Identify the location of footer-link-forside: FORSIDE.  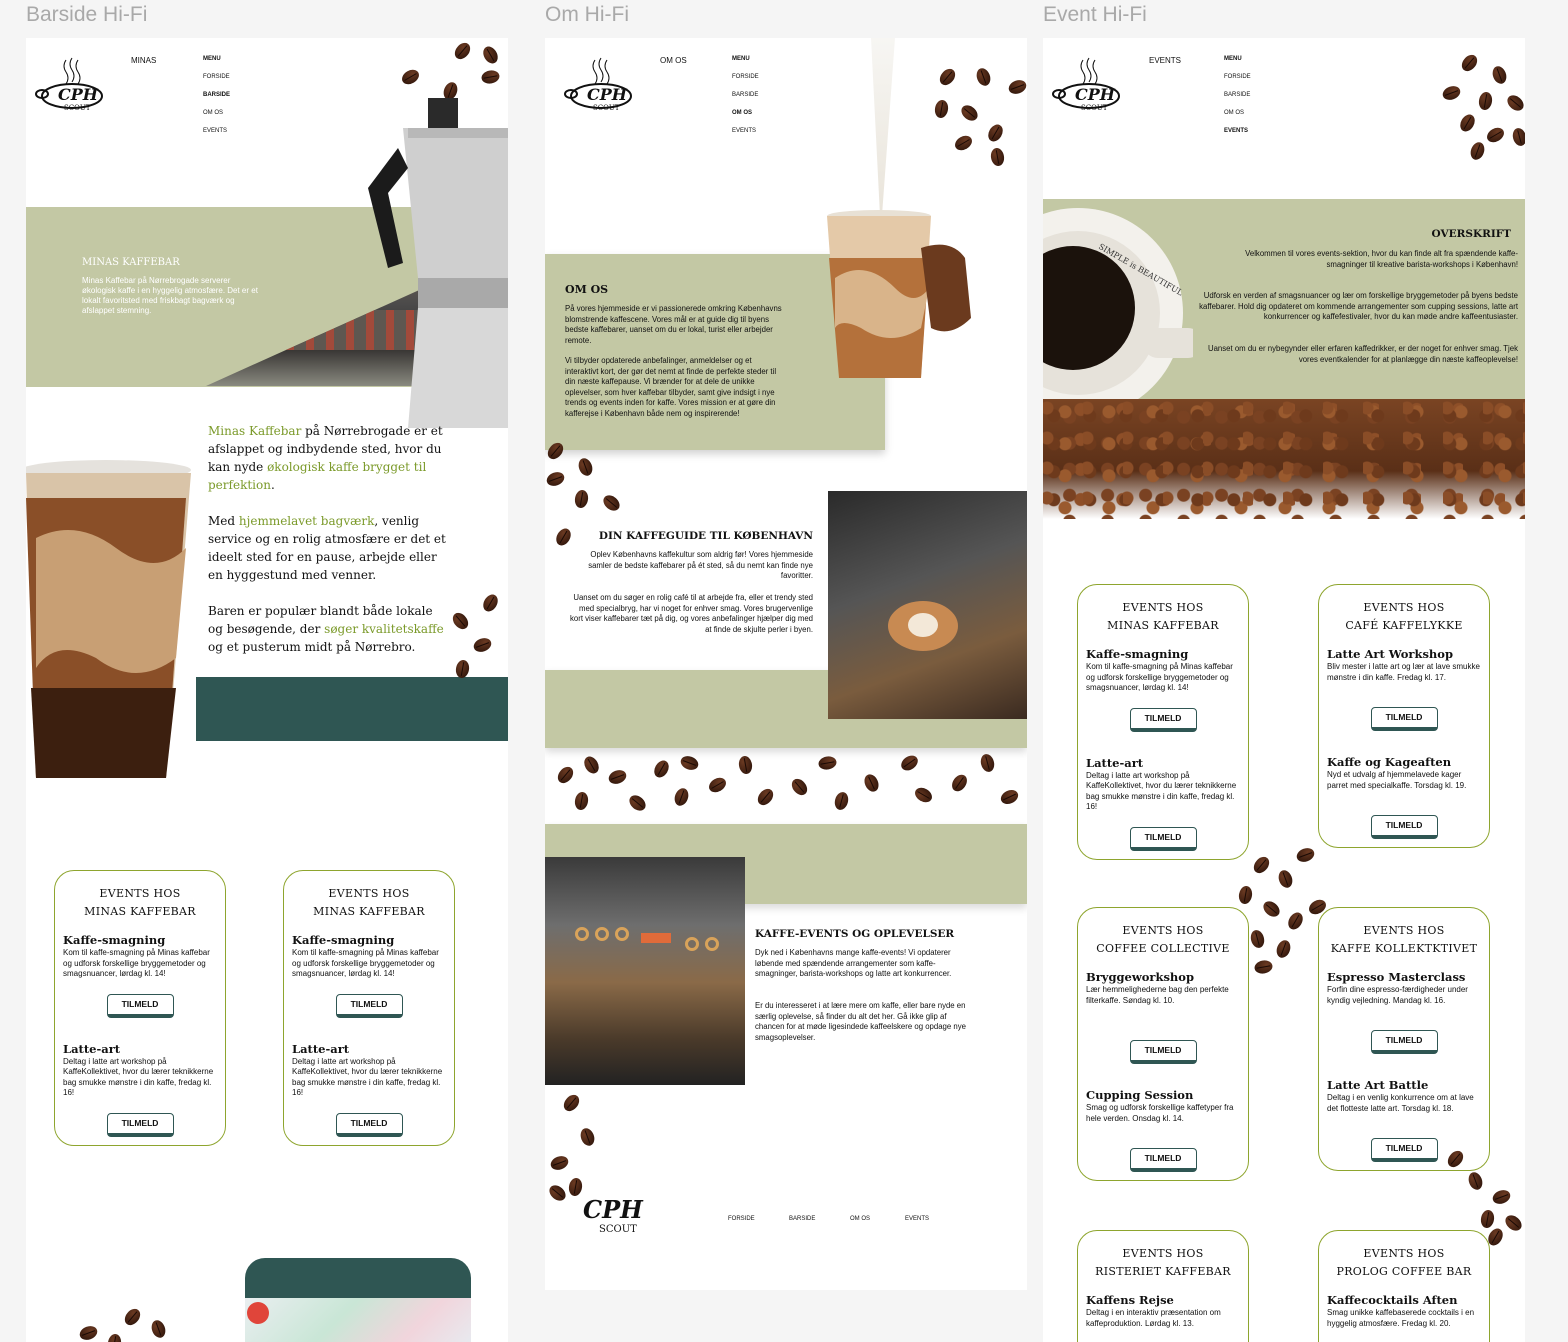
(741, 1219).